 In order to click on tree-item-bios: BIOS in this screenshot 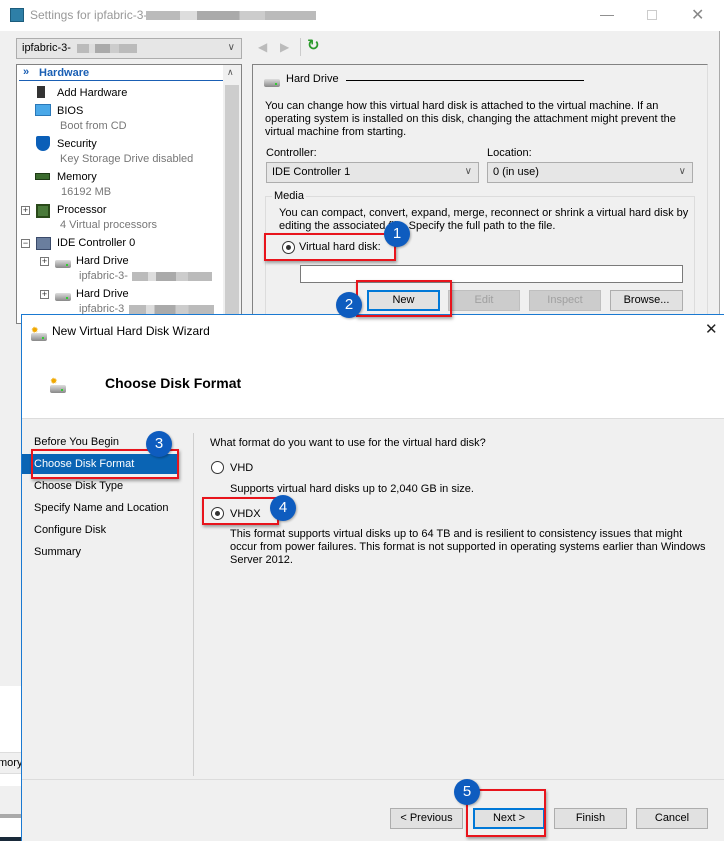, I will do `click(70, 111)`.